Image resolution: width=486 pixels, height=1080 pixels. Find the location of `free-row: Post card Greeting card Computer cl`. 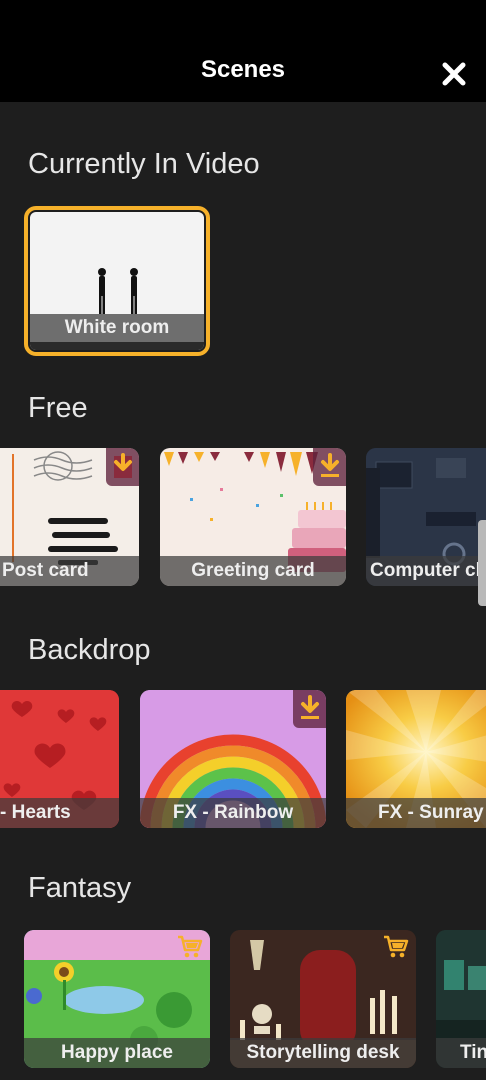

free-row: Post card Greeting card Computer cl is located at coordinates (243, 520).